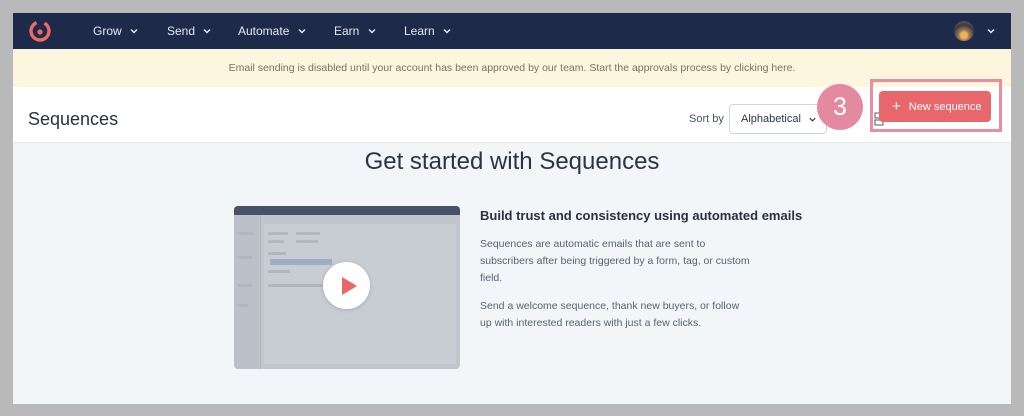 This screenshot has height=416, width=1024. Describe the element at coordinates (181, 31) in the screenshot. I see `nav-item-label: Send` at that location.